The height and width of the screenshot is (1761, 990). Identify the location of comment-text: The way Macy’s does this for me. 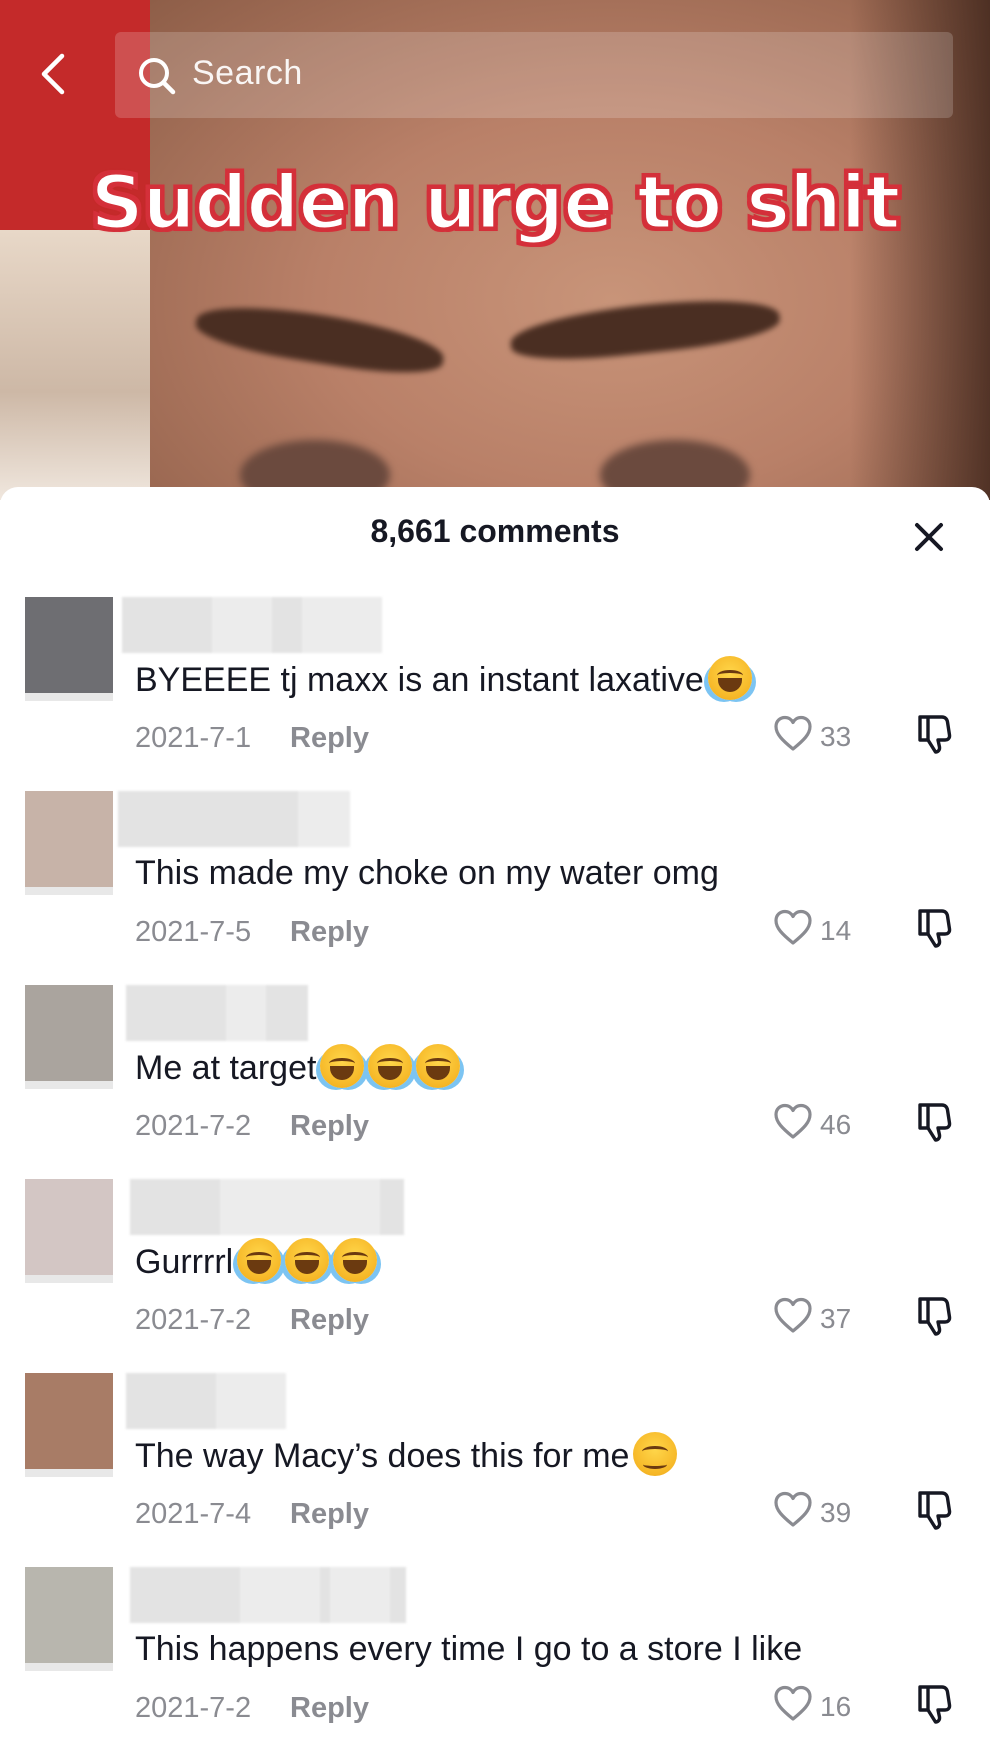
(406, 1456).